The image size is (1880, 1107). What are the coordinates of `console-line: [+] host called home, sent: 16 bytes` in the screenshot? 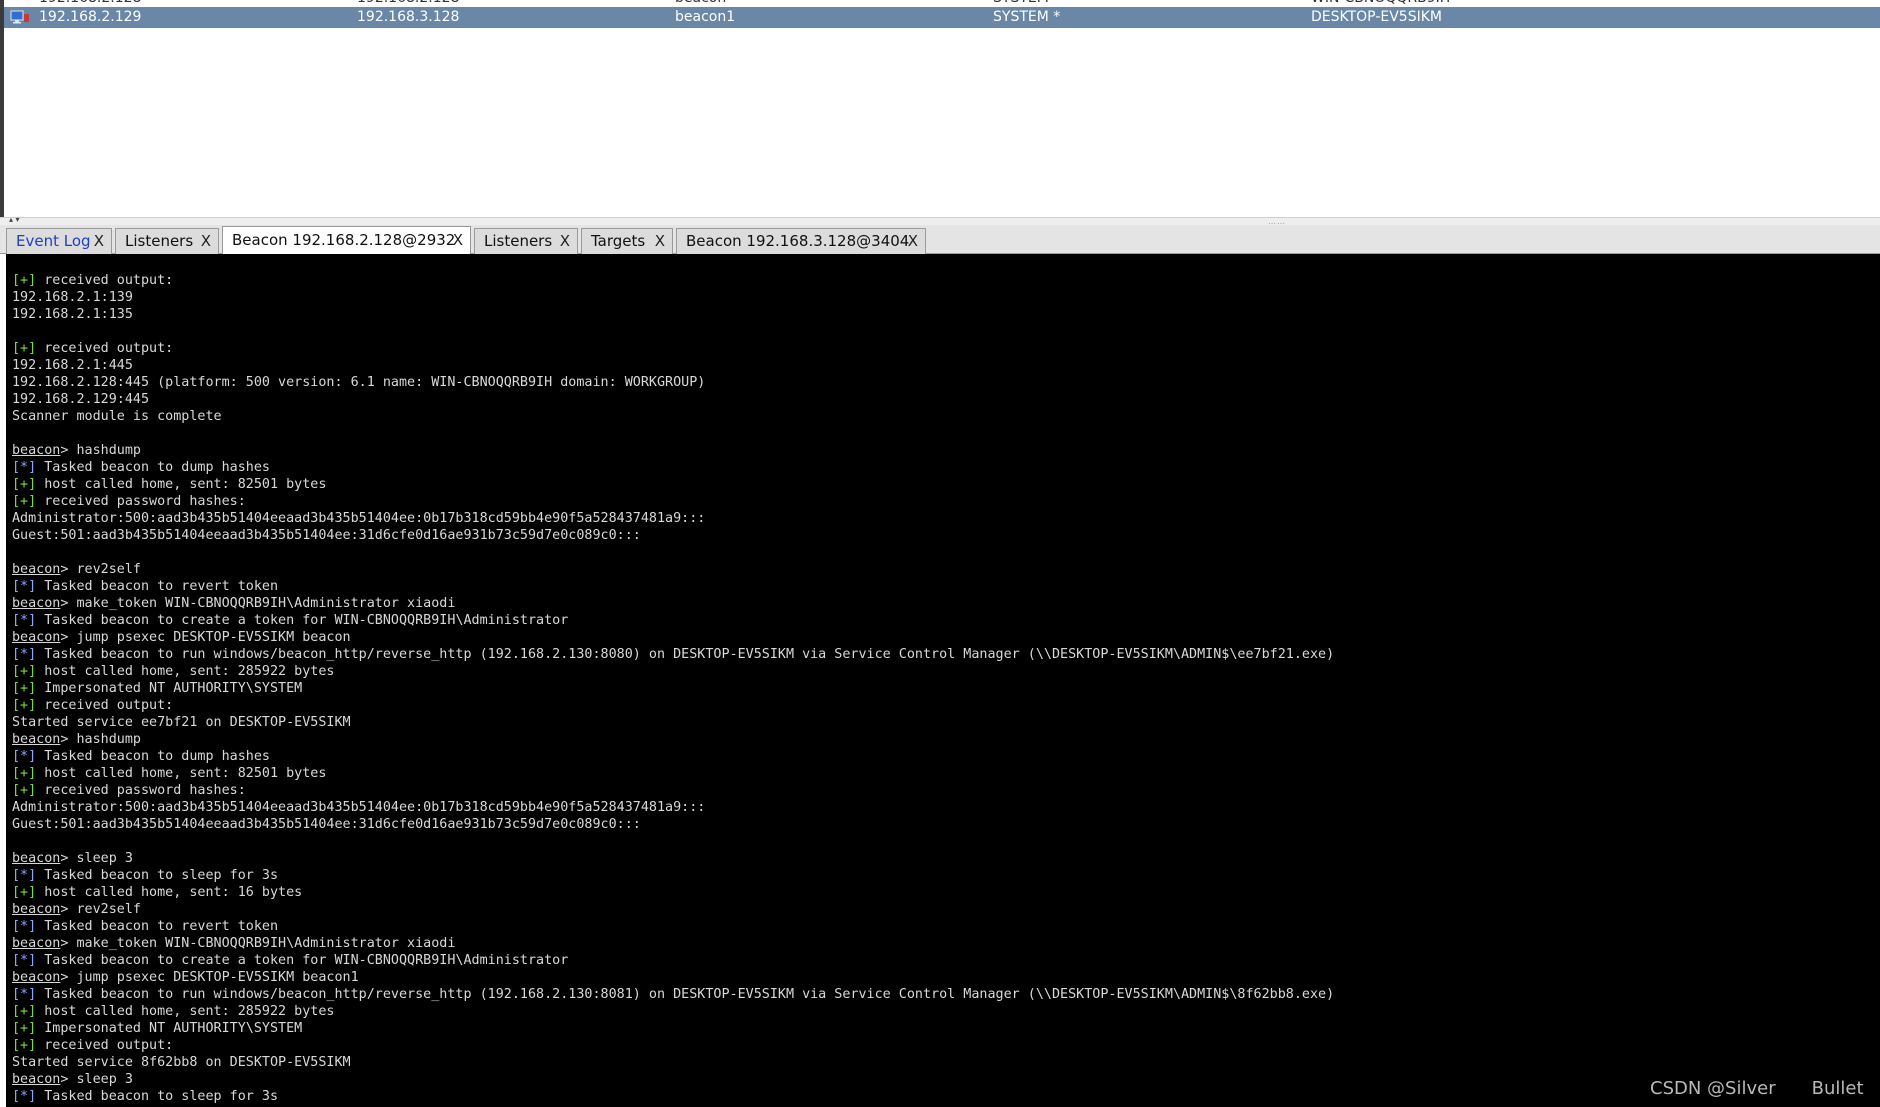 It's located at (946, 892).